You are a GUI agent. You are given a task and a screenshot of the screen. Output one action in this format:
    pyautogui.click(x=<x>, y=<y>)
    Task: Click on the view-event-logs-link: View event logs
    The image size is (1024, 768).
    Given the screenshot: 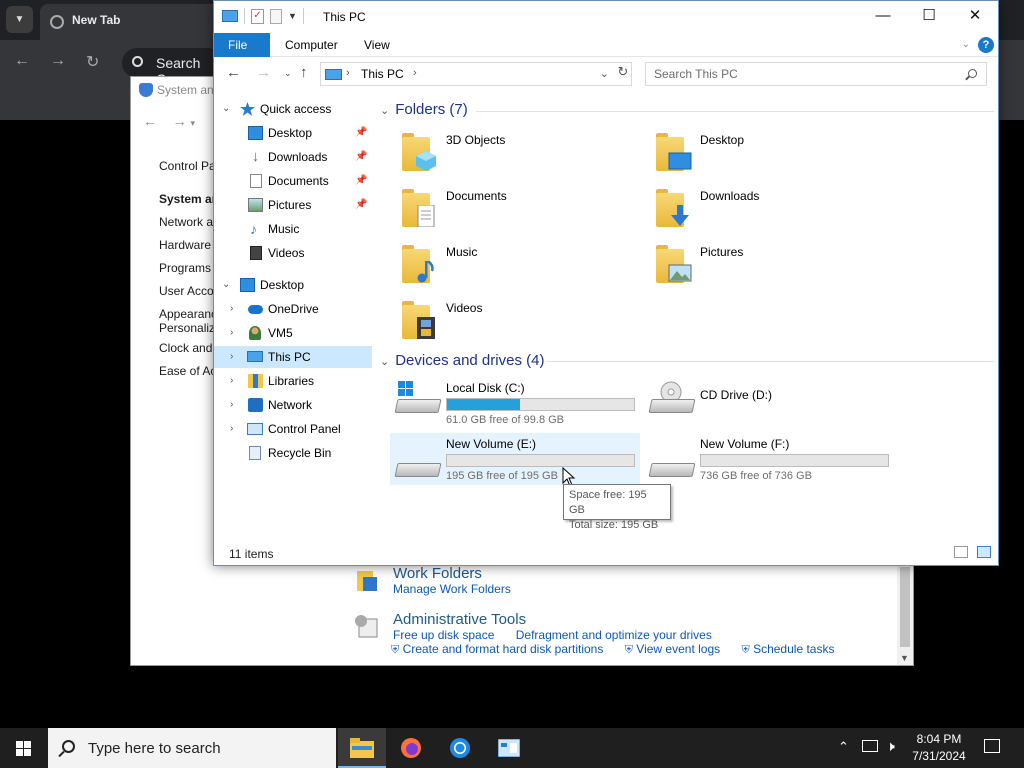 What is the action you would take?
    pyautogui.click(x=678, y=649)
    